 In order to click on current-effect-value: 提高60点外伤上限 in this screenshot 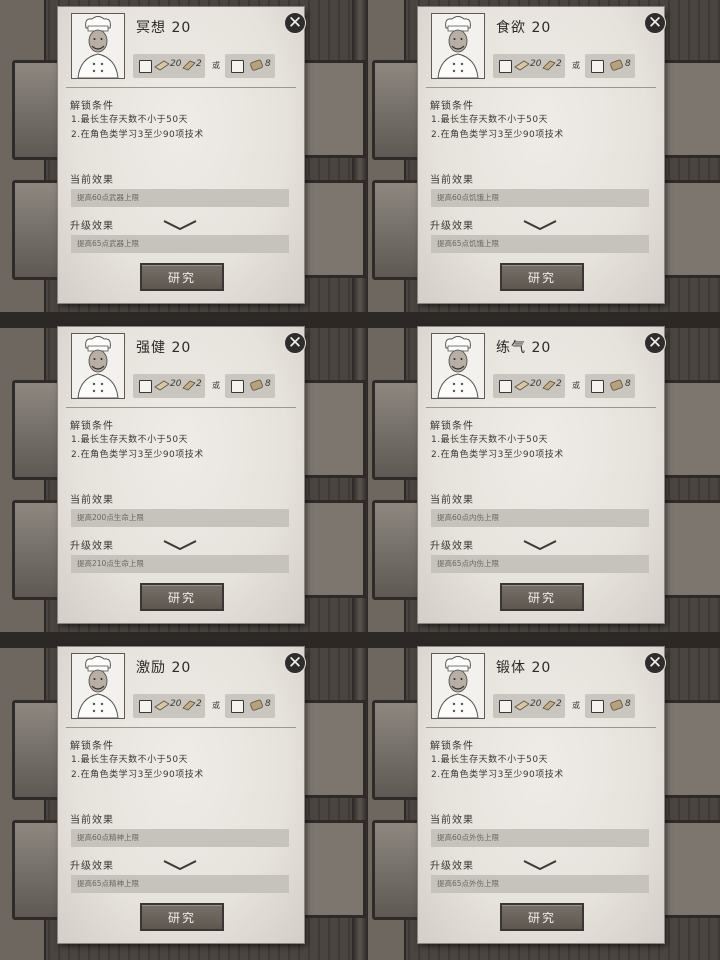, I will do `click(540, 838)`.